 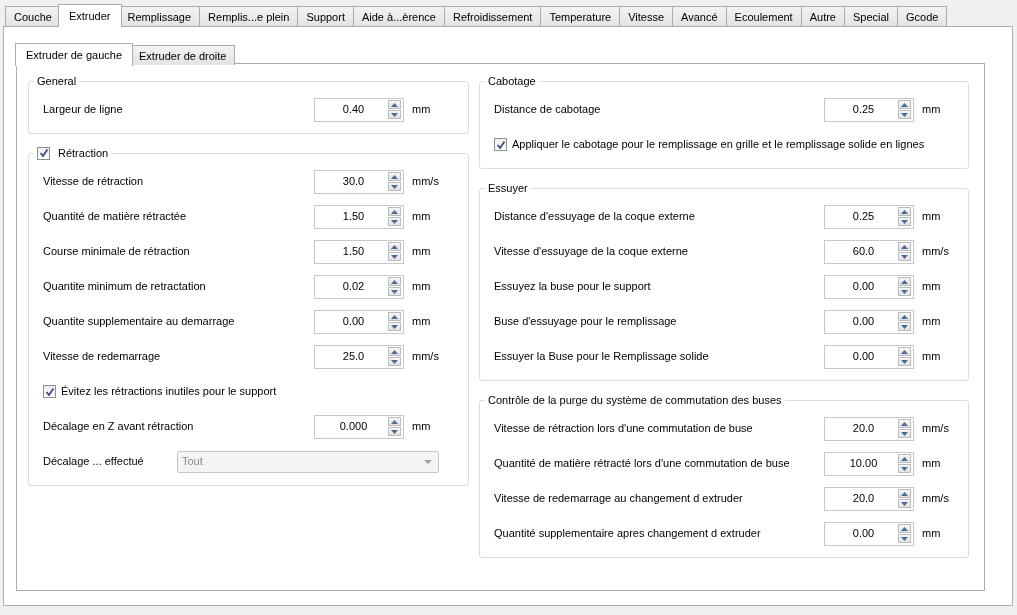 What do you see at coordinates (646, 16) in the screenshot?
I see `tab: Vitesse` at bounding box center [646, 16].